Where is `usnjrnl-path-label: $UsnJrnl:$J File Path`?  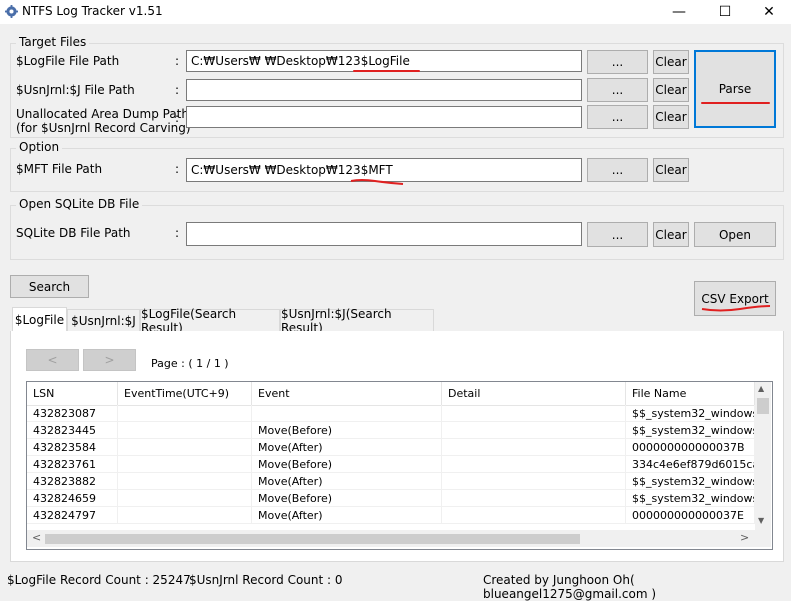 usnjrnl-path-label: $UsnJrnl:$J File Path is located at coordinates (75, 90).